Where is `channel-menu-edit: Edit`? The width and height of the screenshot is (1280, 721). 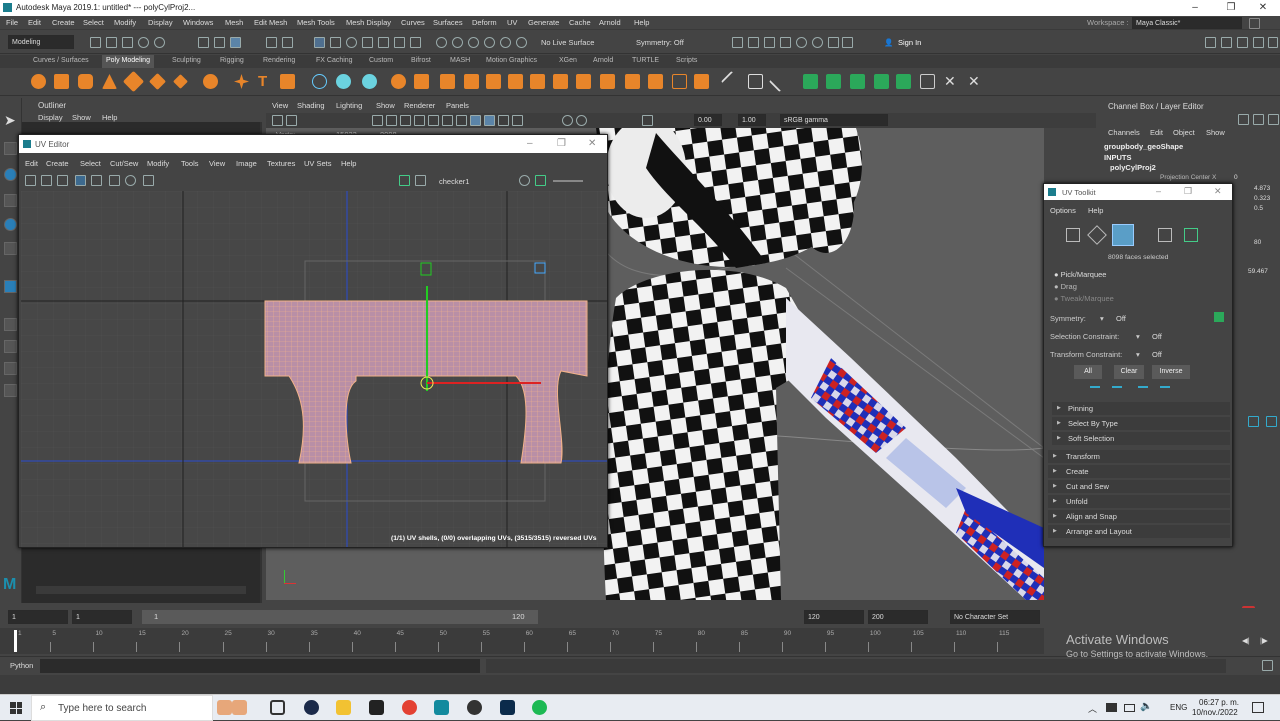 channel-menu-edit: Edit is located at coordinates (1156, 132).